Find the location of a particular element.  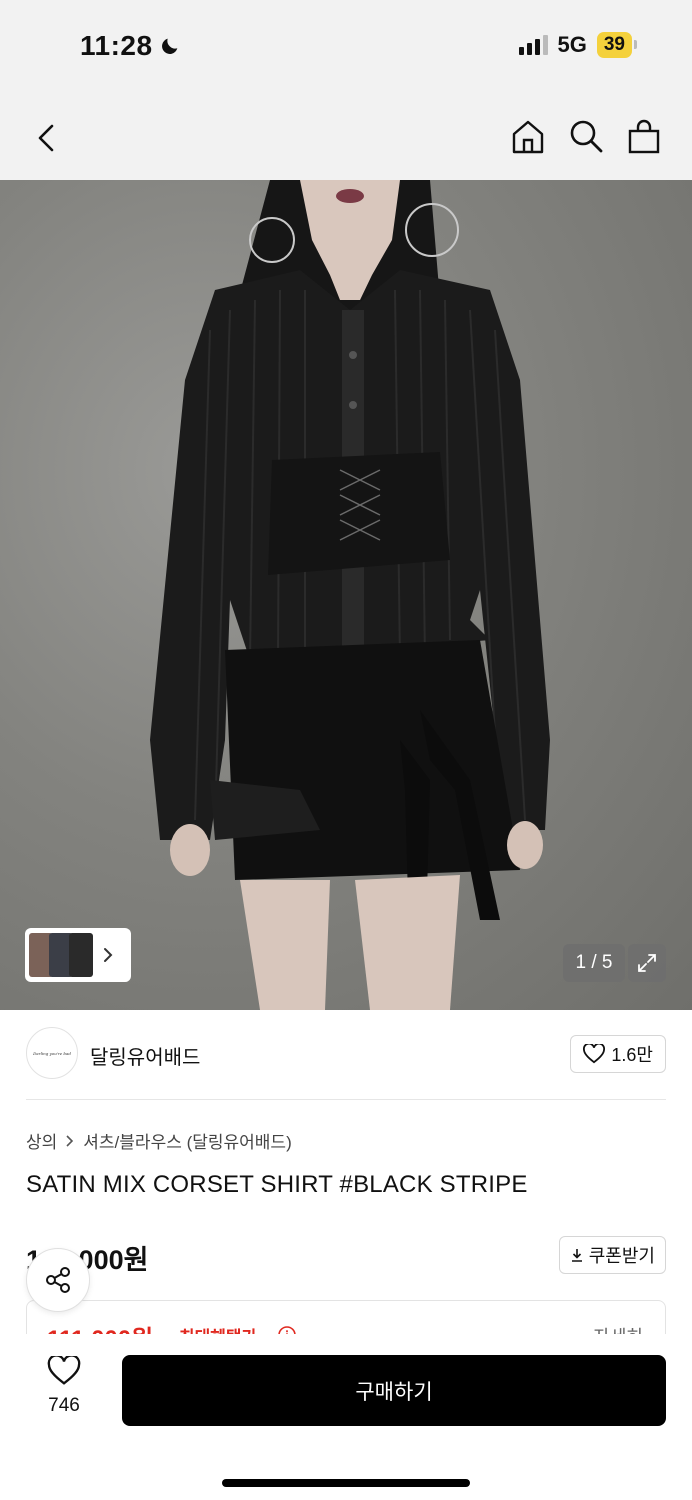

thumbnail-strip is located at coordinates (78, 955).